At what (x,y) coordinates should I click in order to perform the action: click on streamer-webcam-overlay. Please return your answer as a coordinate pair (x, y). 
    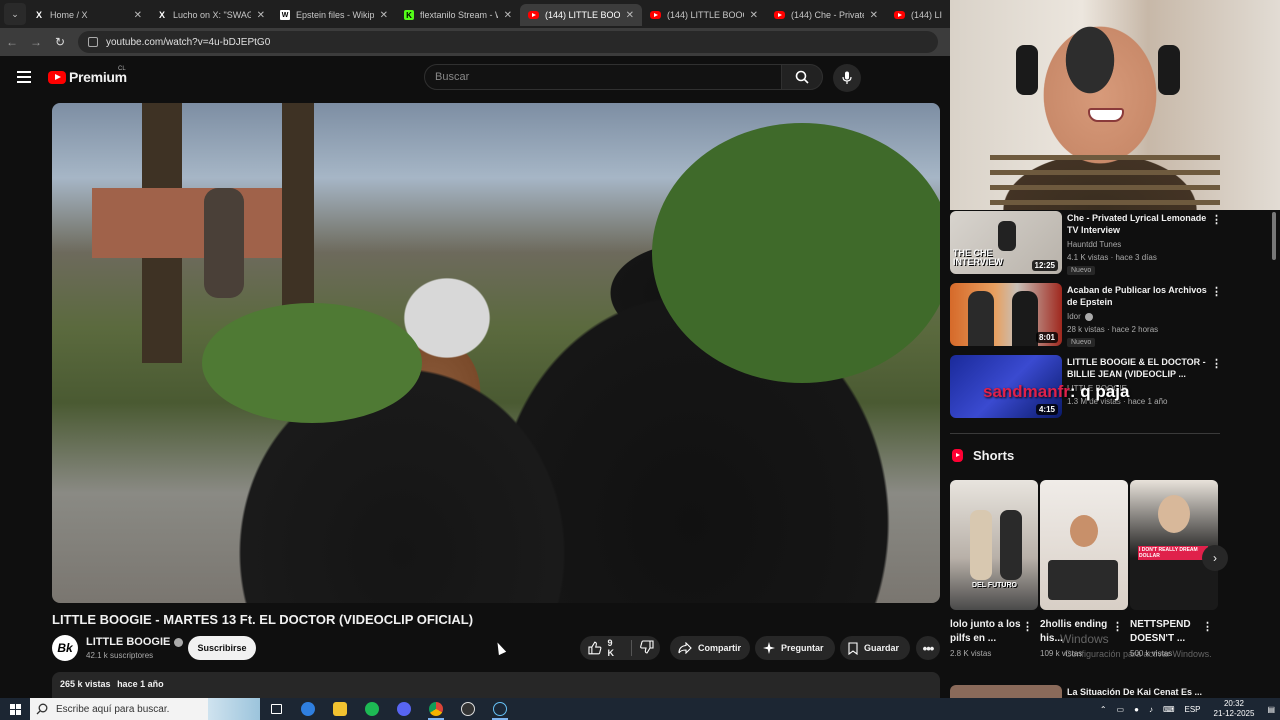
    Looking at the image, I should click on (1115, 105).